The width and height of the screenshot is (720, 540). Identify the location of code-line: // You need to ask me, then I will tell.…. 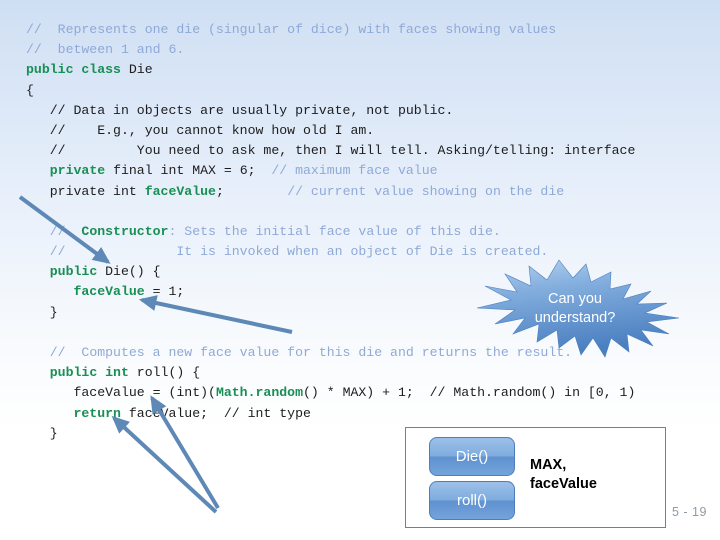
(371, 151).